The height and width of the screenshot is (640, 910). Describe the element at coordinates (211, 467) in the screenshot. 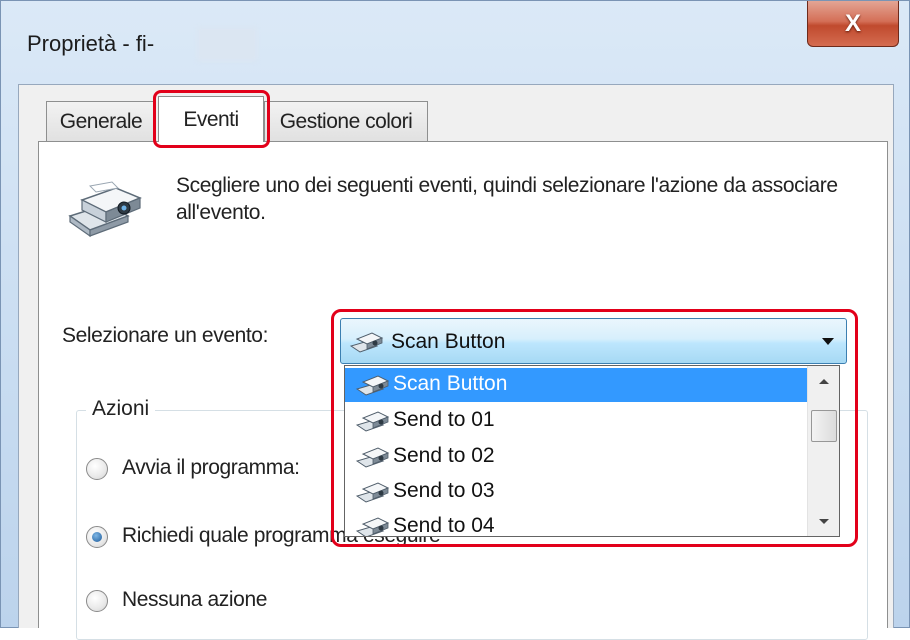

I see `radio-label: Avvia il programma:` at that location.